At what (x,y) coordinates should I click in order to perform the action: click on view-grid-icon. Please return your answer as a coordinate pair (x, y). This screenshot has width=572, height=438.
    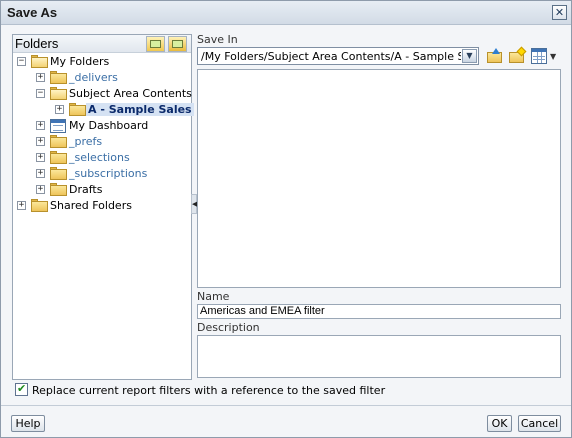
    Looking at the image, I should click on (539, 56).